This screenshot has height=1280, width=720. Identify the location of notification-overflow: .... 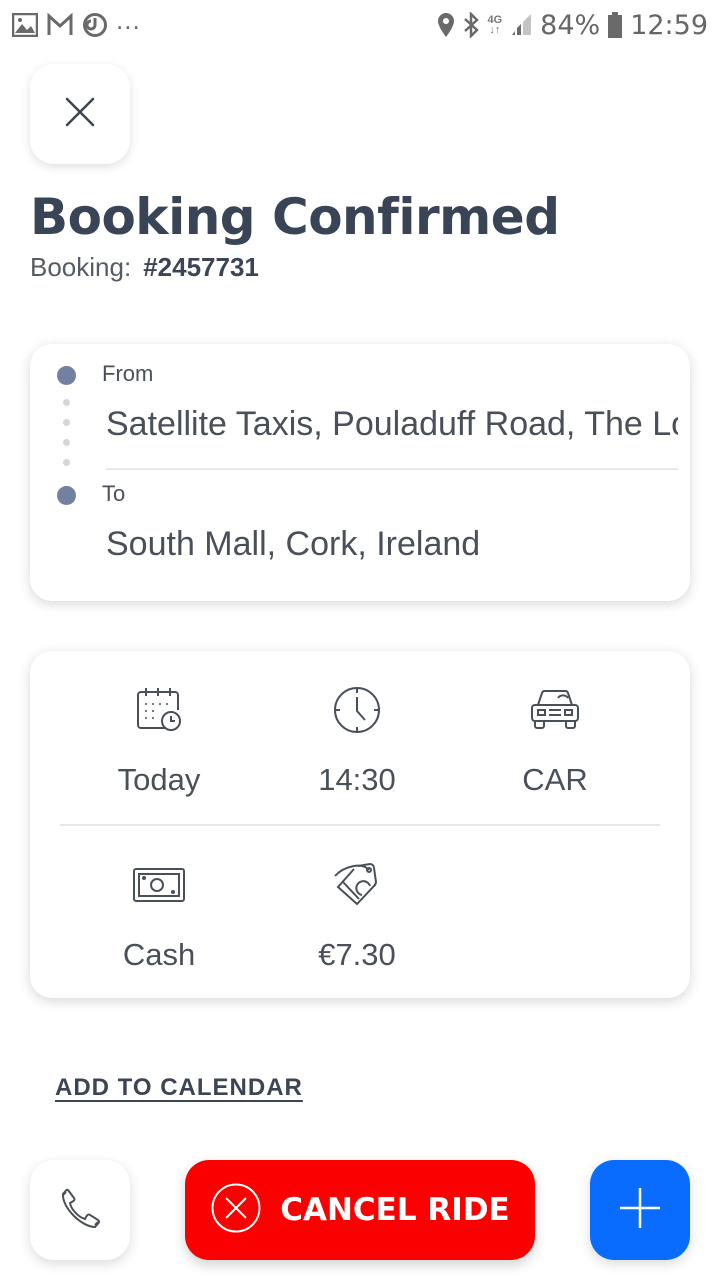
(128, 19).